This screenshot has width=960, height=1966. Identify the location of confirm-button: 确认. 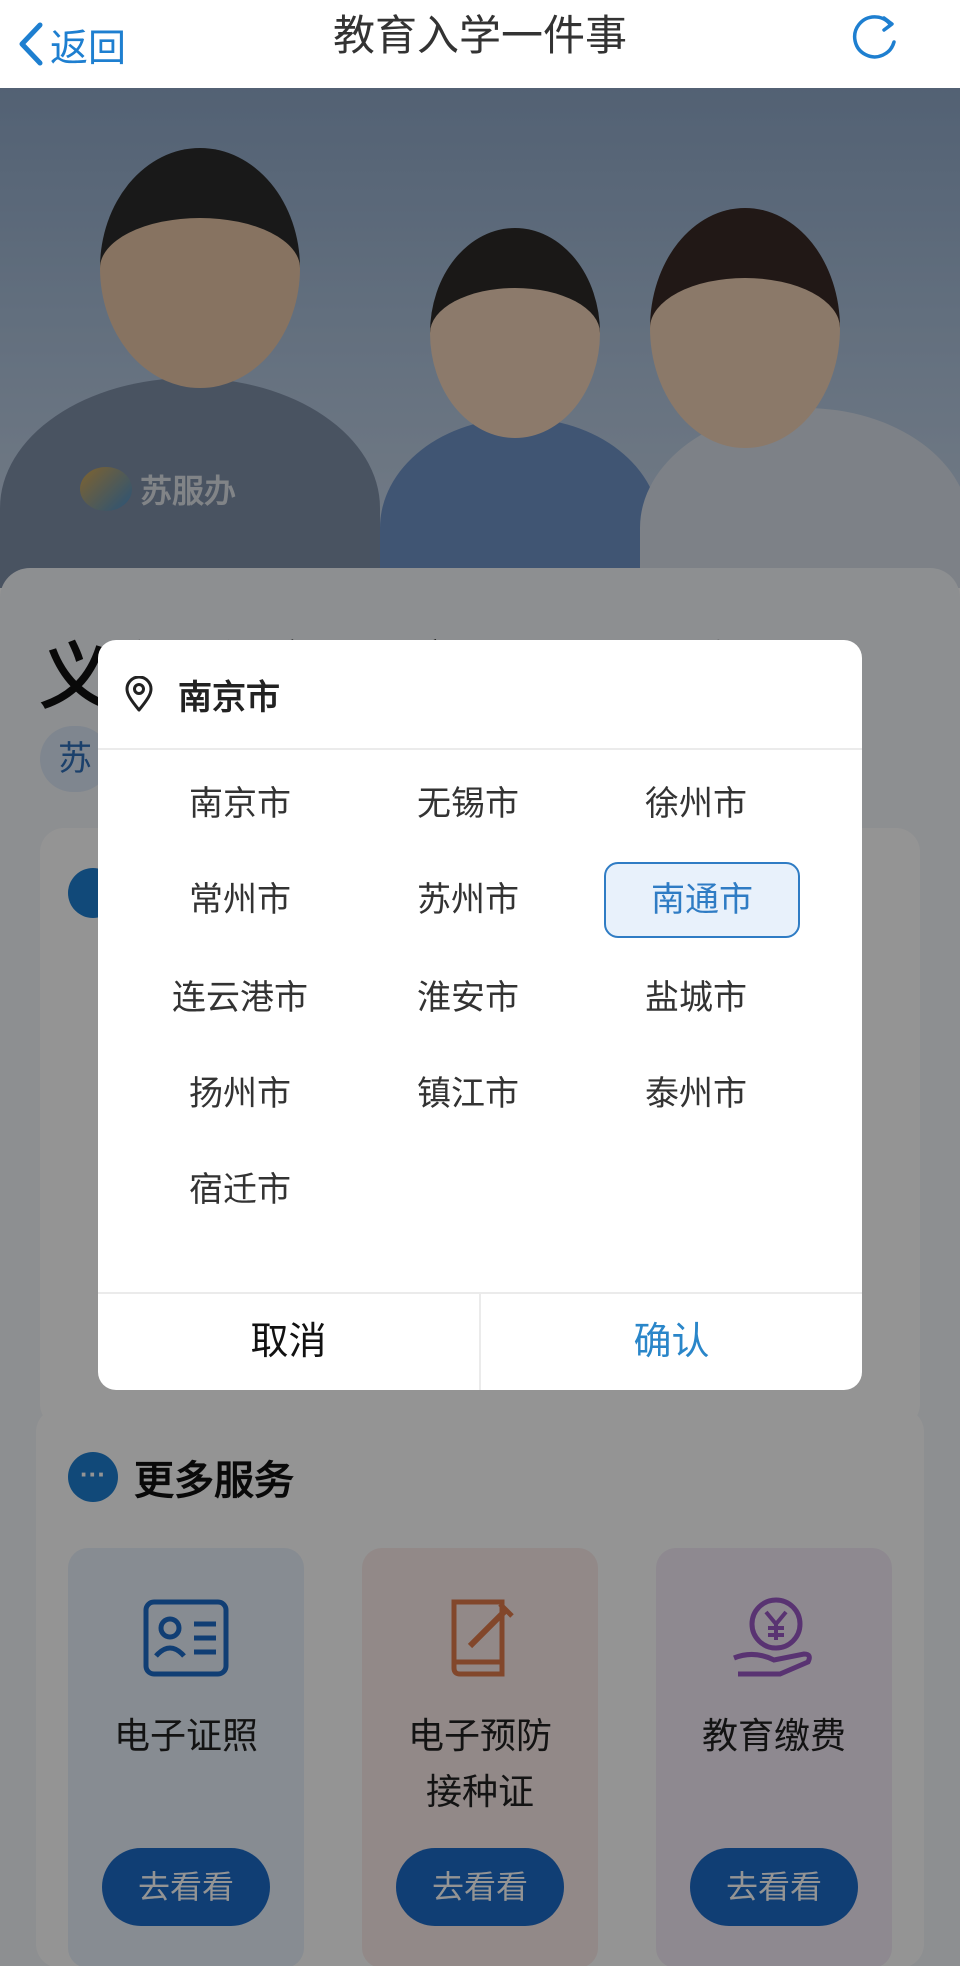
(671, 1342).